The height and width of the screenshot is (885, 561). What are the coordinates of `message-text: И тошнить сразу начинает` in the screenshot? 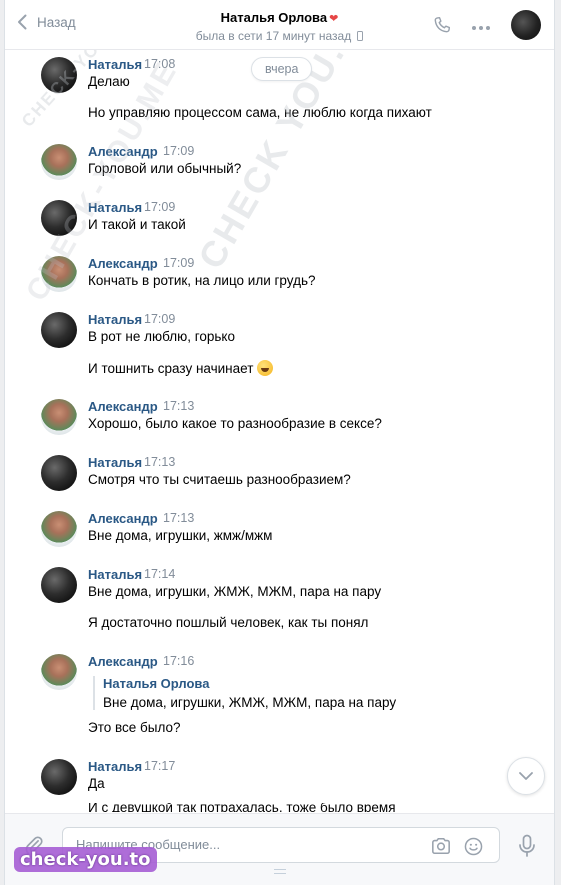 It's located at (181, 368).